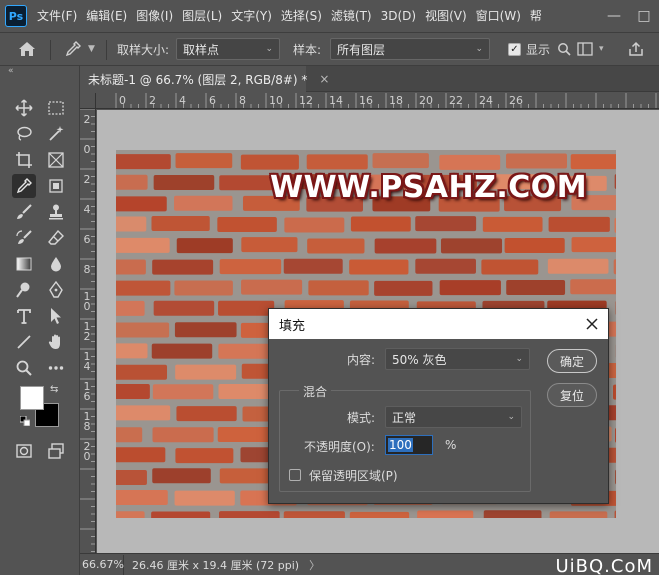 This screenshot has width=659, height=575. Describe the element at coordinates (79, 49) in the screenshot. I see `tool-preset-picker: ▼` at that location.